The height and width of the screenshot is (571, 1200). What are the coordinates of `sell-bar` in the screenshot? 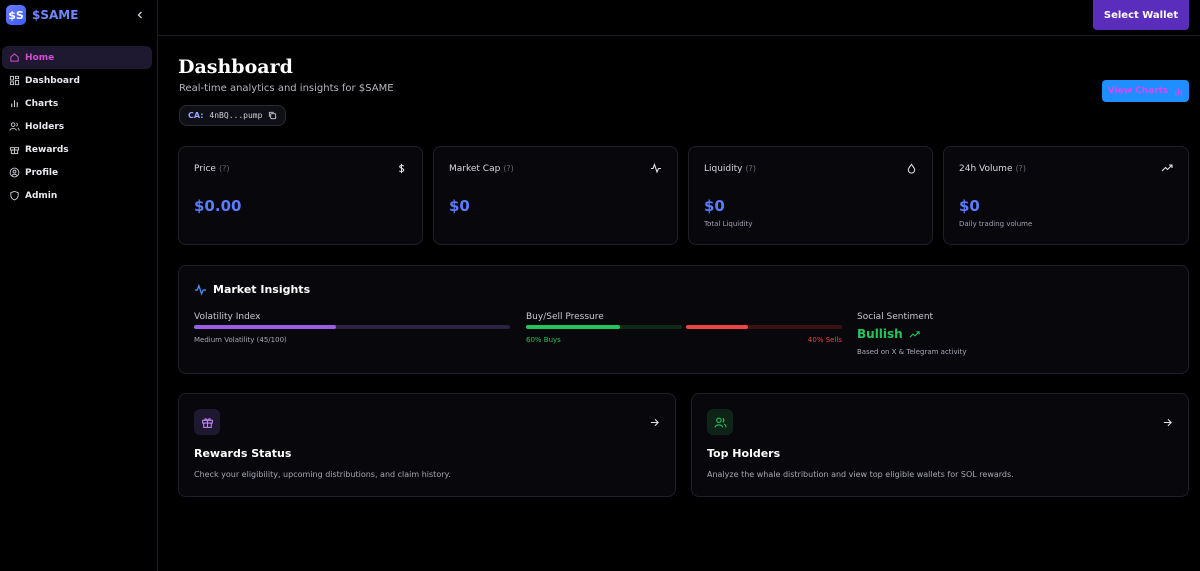 It's located at (764, 327).